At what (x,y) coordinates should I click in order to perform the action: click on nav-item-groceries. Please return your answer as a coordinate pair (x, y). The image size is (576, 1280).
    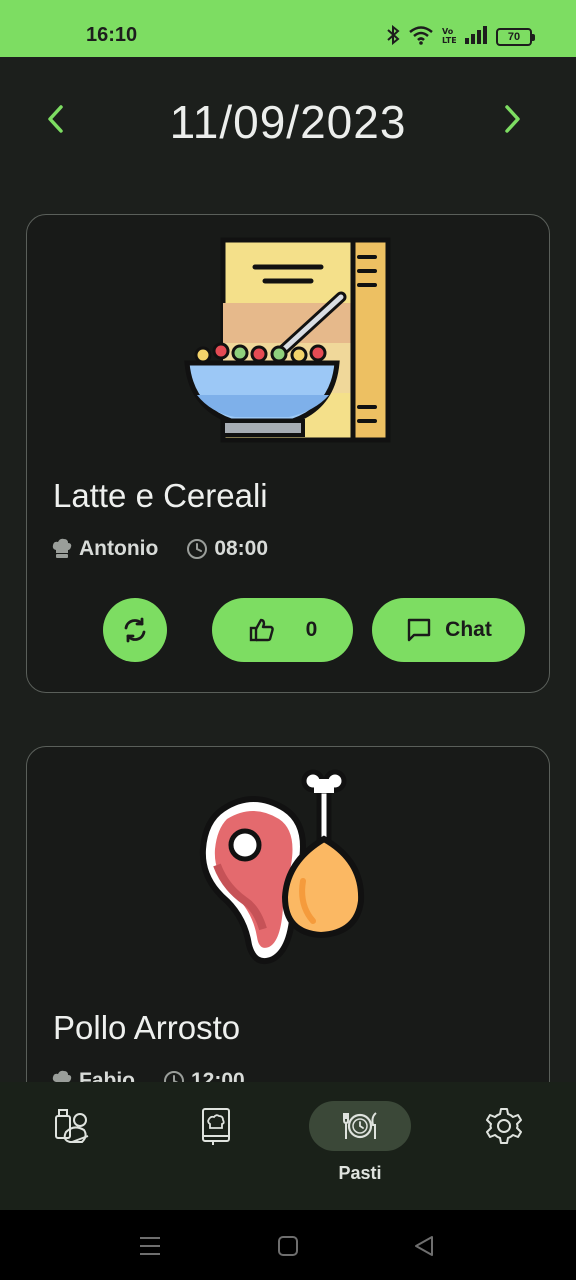
    Looking at the image, I should click on (72, 1146).